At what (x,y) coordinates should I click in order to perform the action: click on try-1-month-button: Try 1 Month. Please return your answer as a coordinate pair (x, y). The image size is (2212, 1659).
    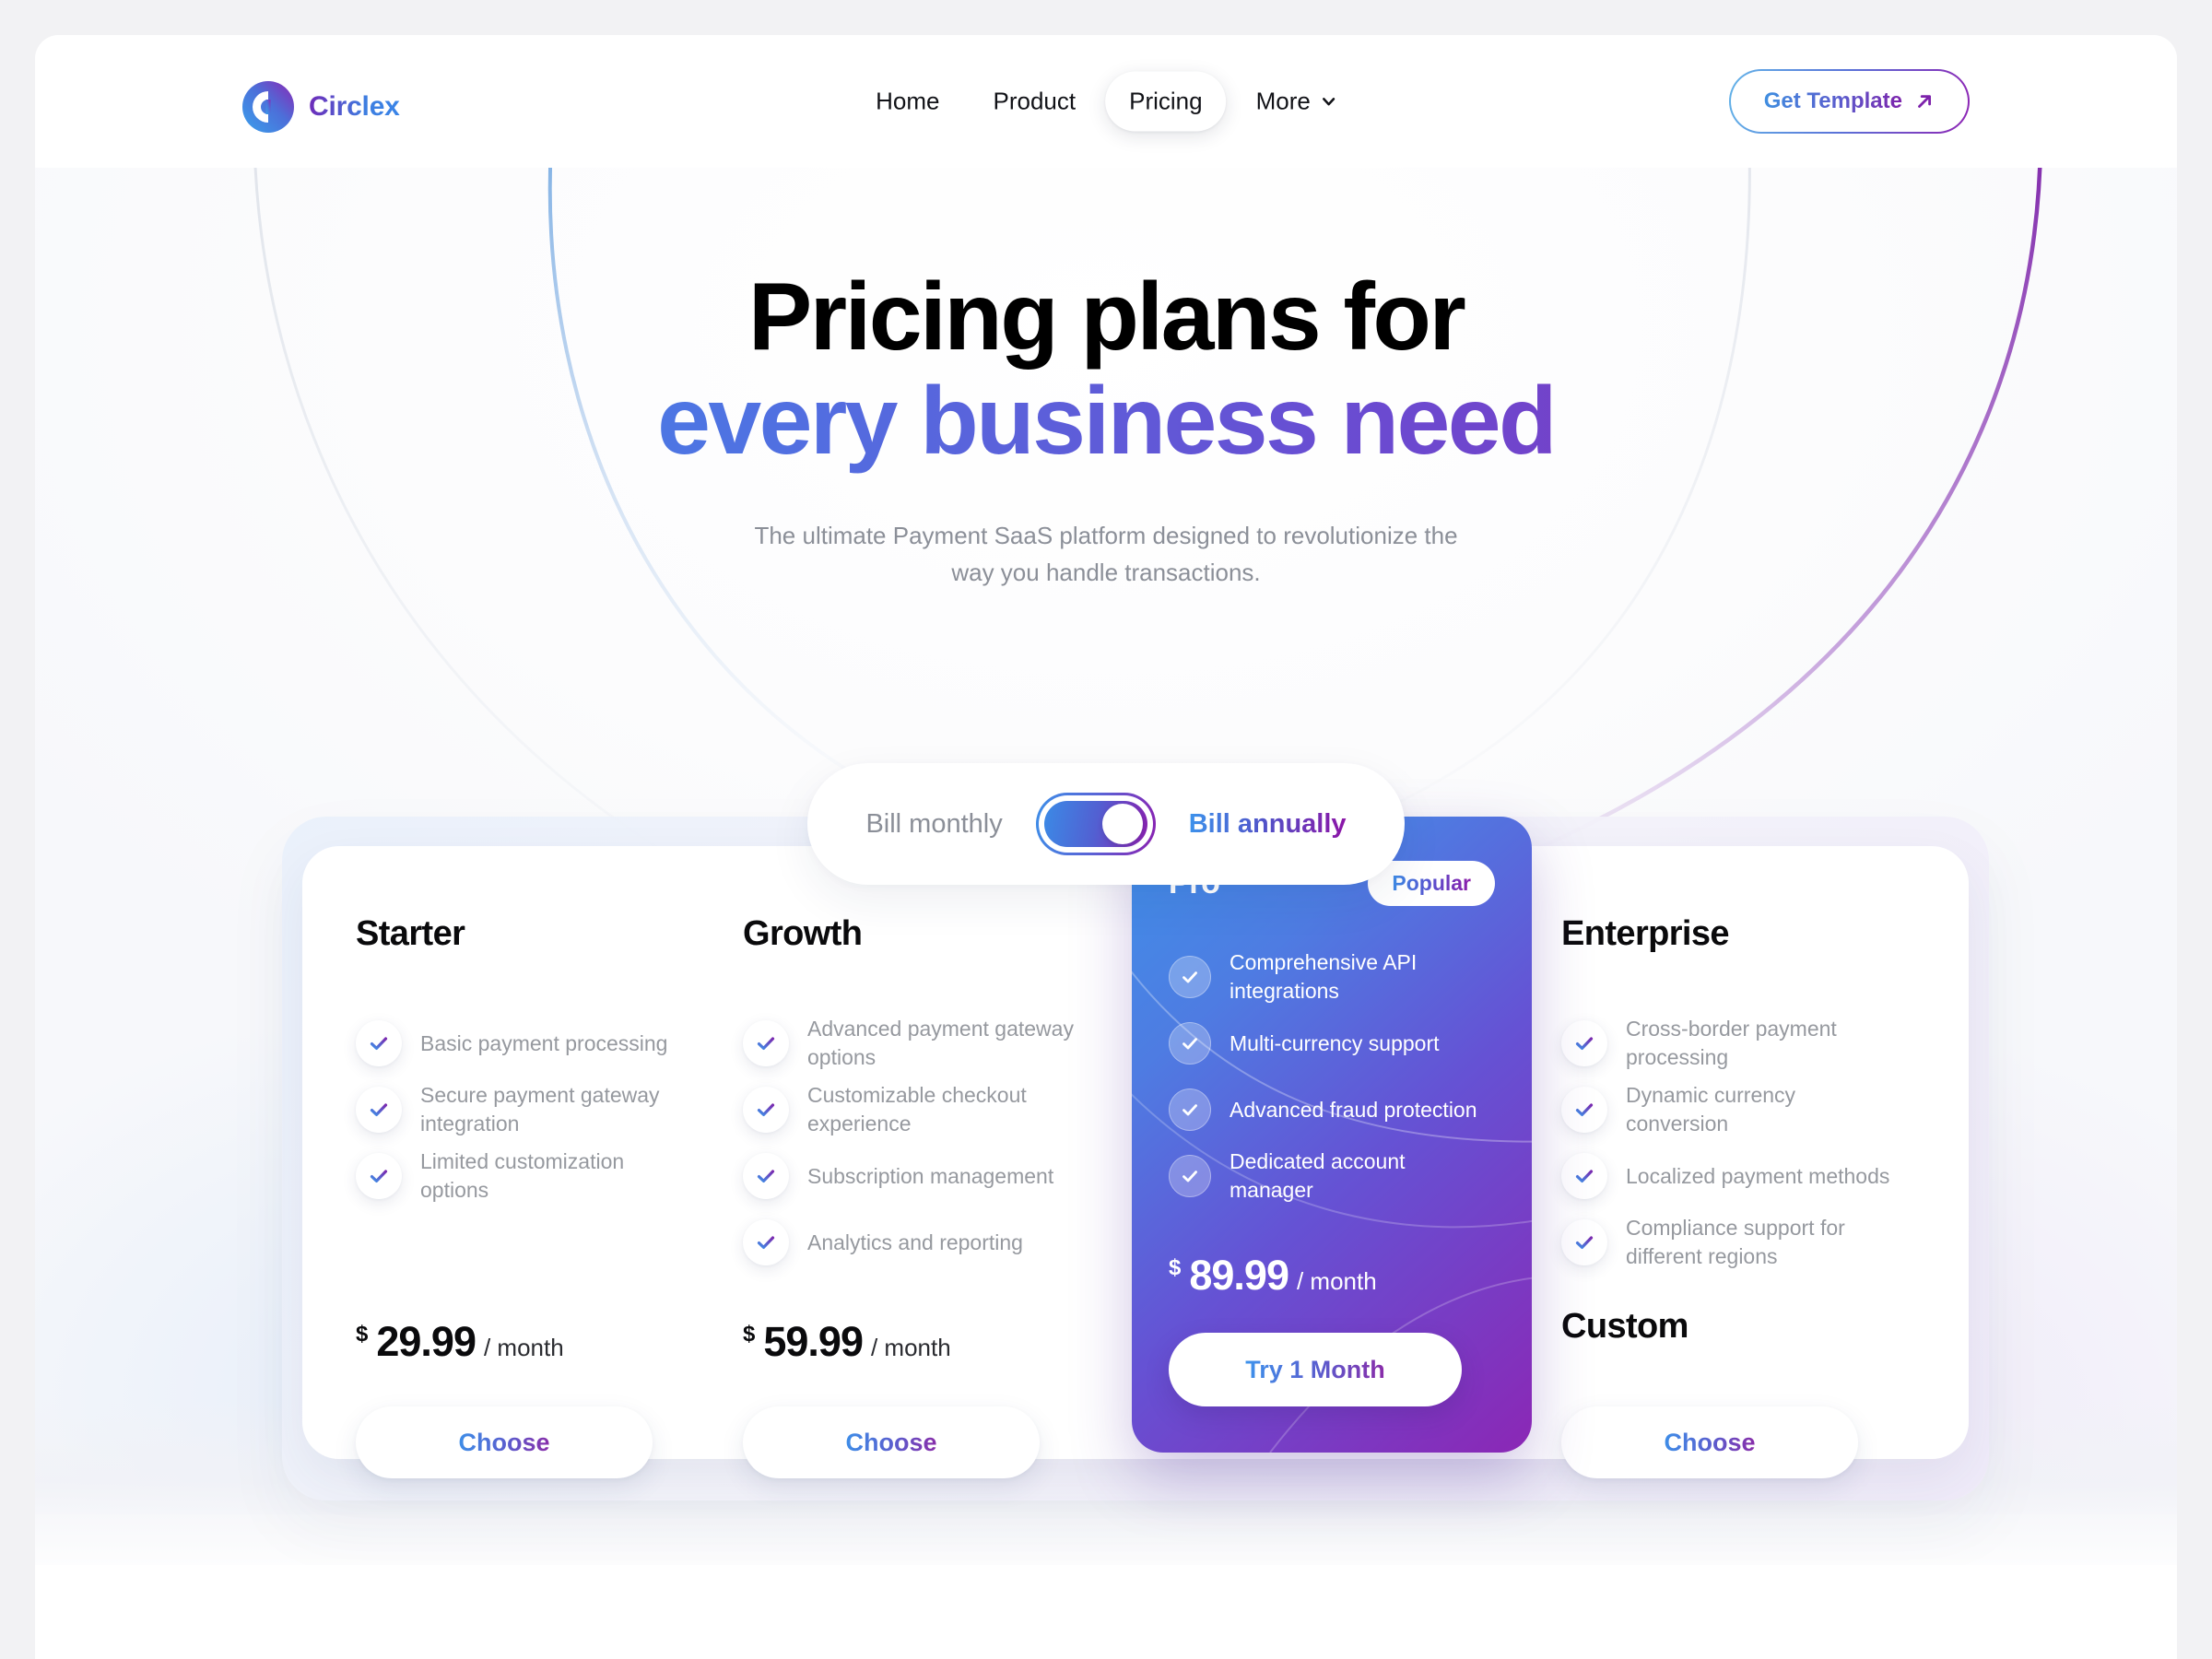
    Looking at the image, I should click on (1315, 1369).